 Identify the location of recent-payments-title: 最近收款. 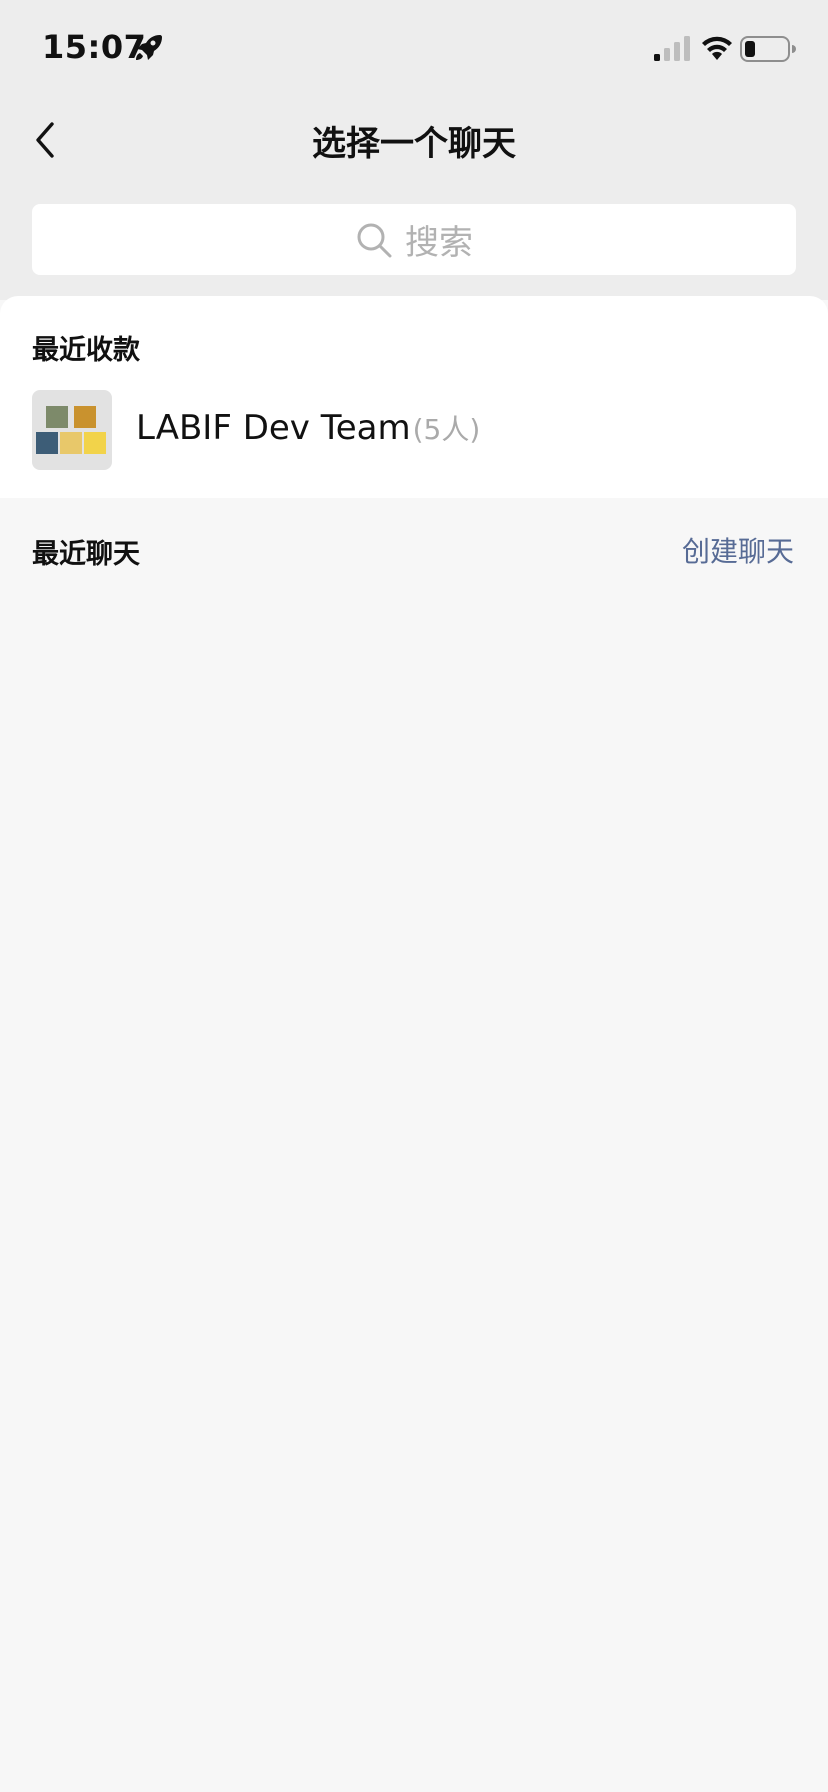
(86, 350).